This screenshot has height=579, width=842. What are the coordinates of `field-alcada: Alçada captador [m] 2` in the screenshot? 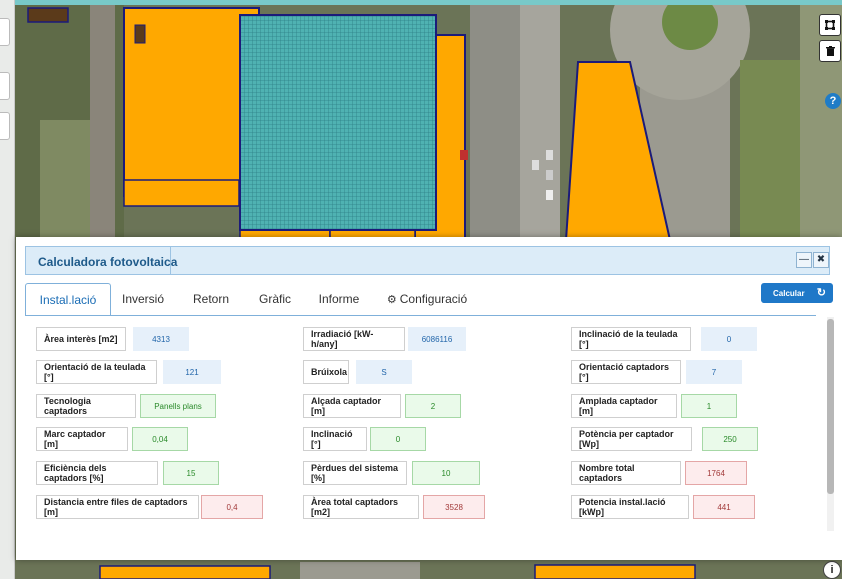 It's located at (382, 406).